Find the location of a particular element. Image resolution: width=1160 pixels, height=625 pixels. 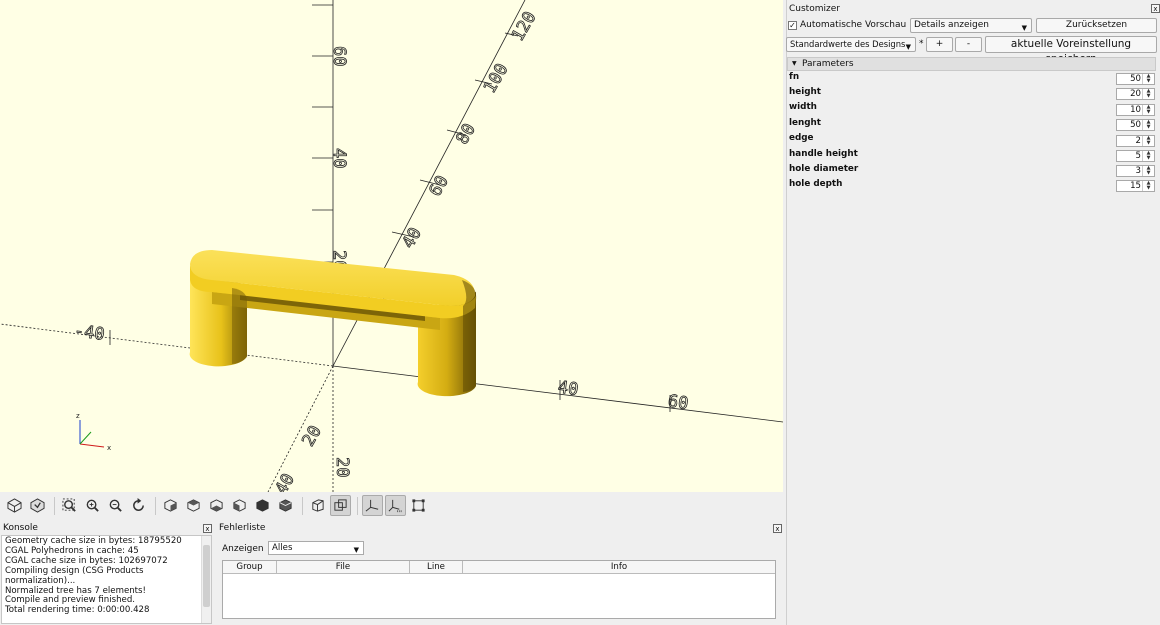

gizmo-z-label: z is located at coordinates (78, 416).